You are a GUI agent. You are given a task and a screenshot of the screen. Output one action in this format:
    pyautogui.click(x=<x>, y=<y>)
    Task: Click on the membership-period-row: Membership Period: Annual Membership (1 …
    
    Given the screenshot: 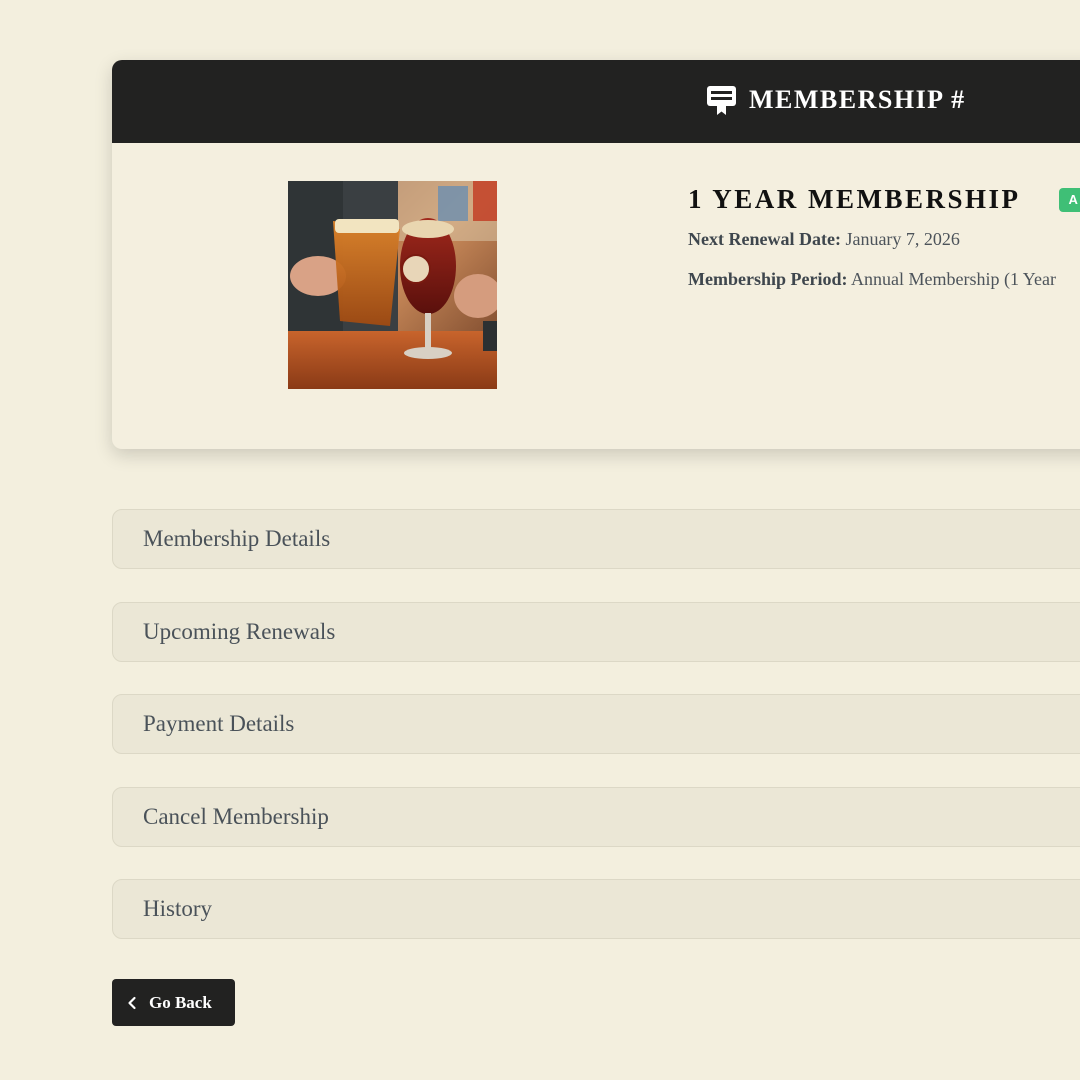 What is the action you would take?
    pyautogui.click(x=884, y=279)
    